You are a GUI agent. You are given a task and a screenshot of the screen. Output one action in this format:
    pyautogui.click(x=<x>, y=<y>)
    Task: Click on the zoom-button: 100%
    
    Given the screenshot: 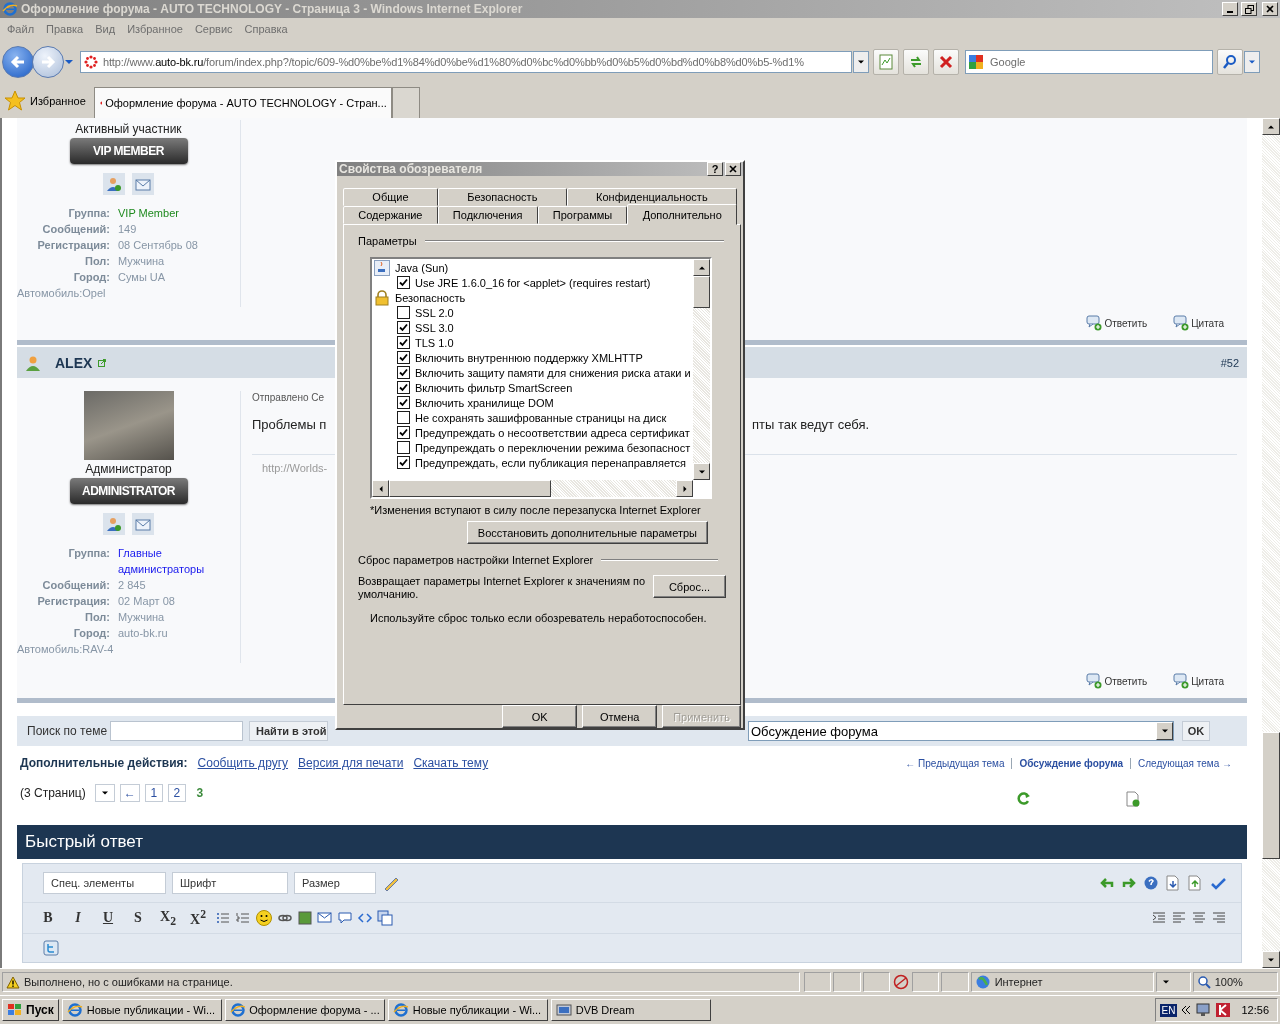 What is the action you would take?
    pyautogui.click(x=1235, y=982)
    